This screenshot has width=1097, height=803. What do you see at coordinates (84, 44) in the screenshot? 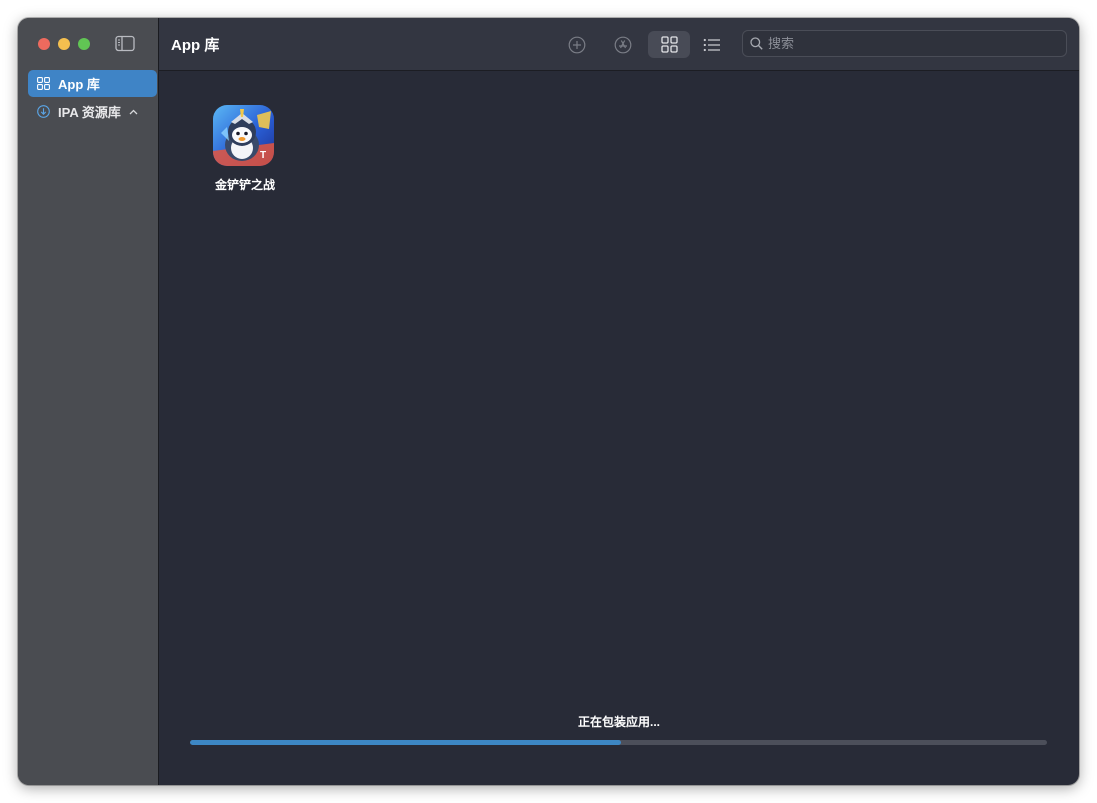
I see `zoom-window-button` at bounding box center [84, 44].